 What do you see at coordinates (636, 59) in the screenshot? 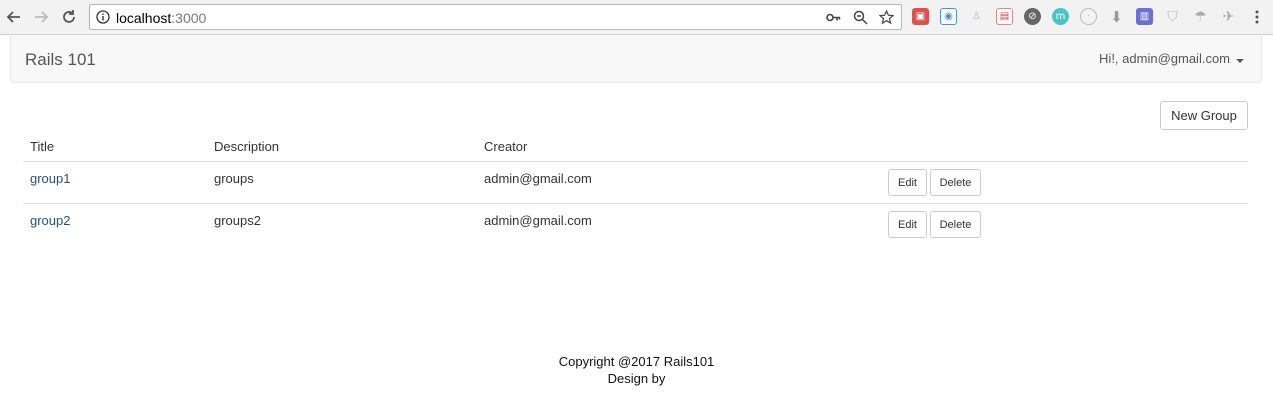
I see `navbar: Rails 101 Hi!, admin@gmail.com` at bounding box center [636, 59].